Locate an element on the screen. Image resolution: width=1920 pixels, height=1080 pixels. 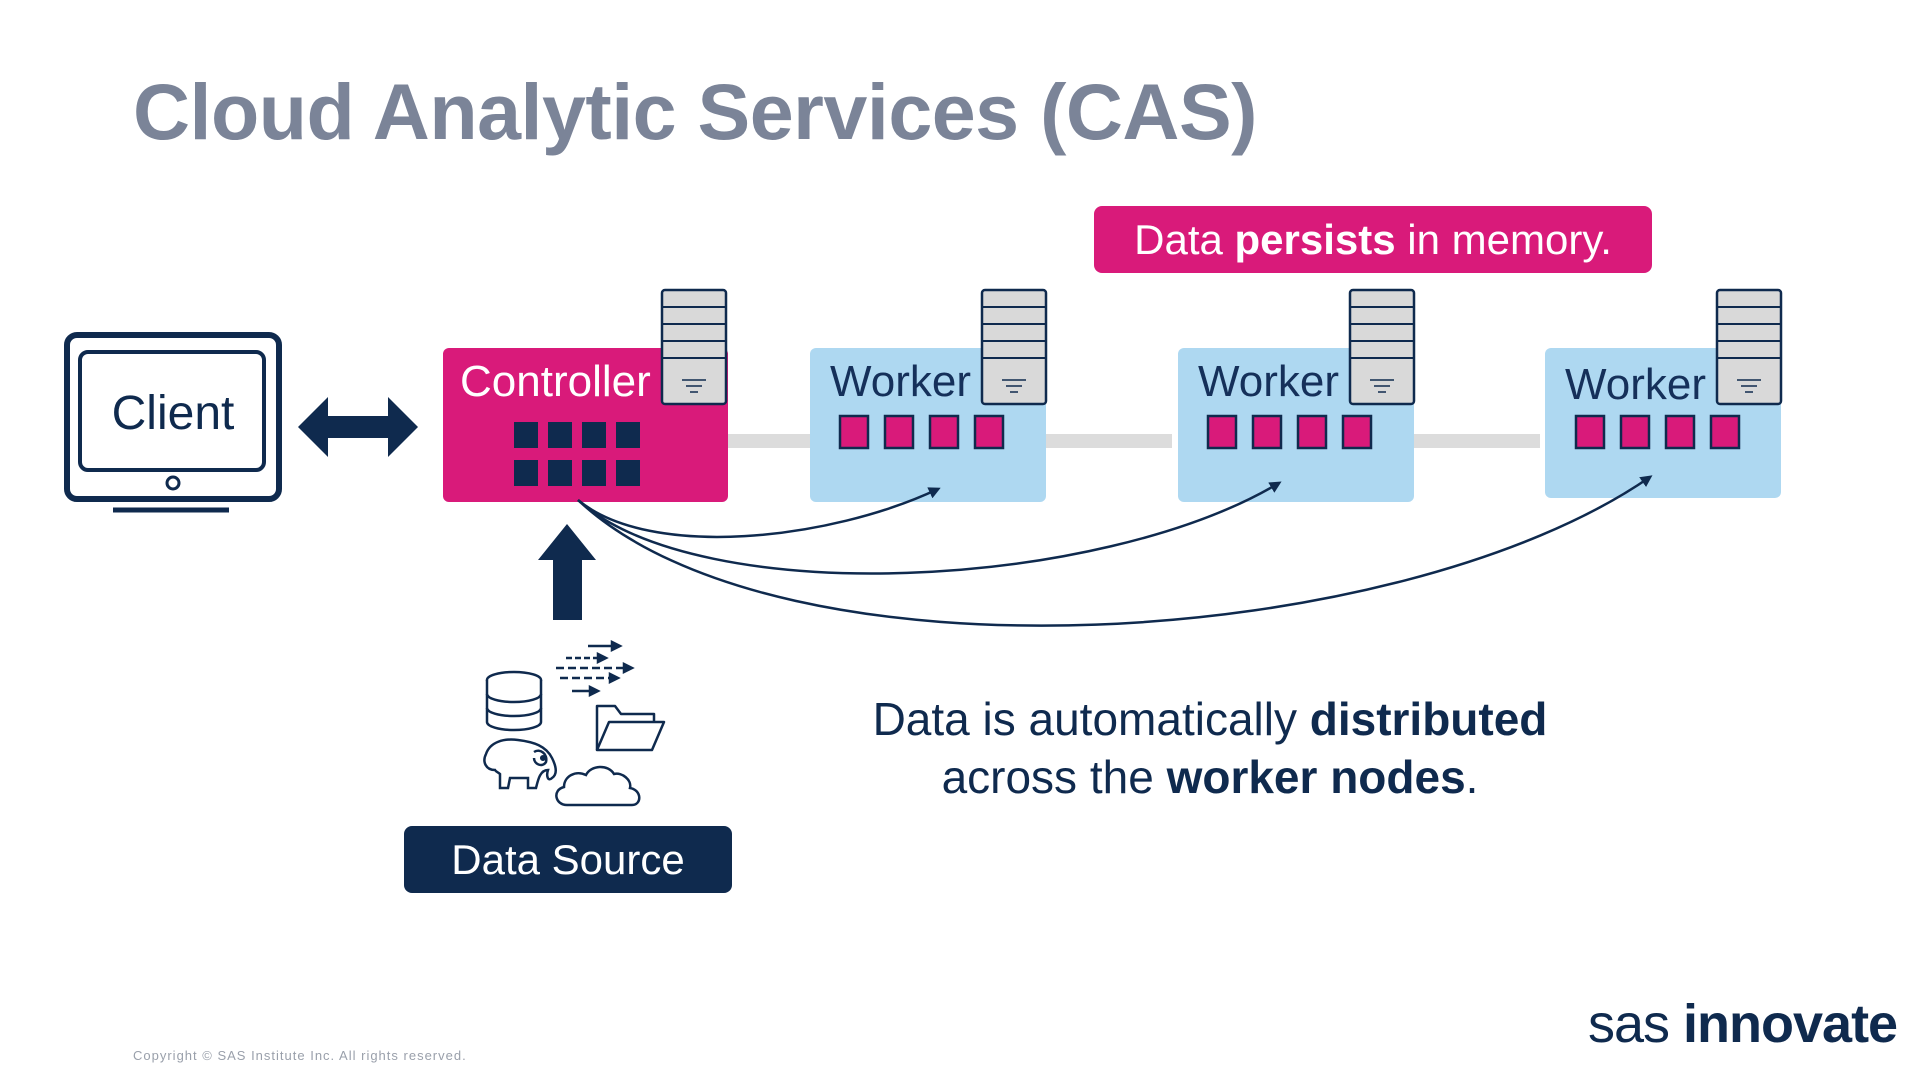
controller-label: Controller is located at coordinates (555, 381).